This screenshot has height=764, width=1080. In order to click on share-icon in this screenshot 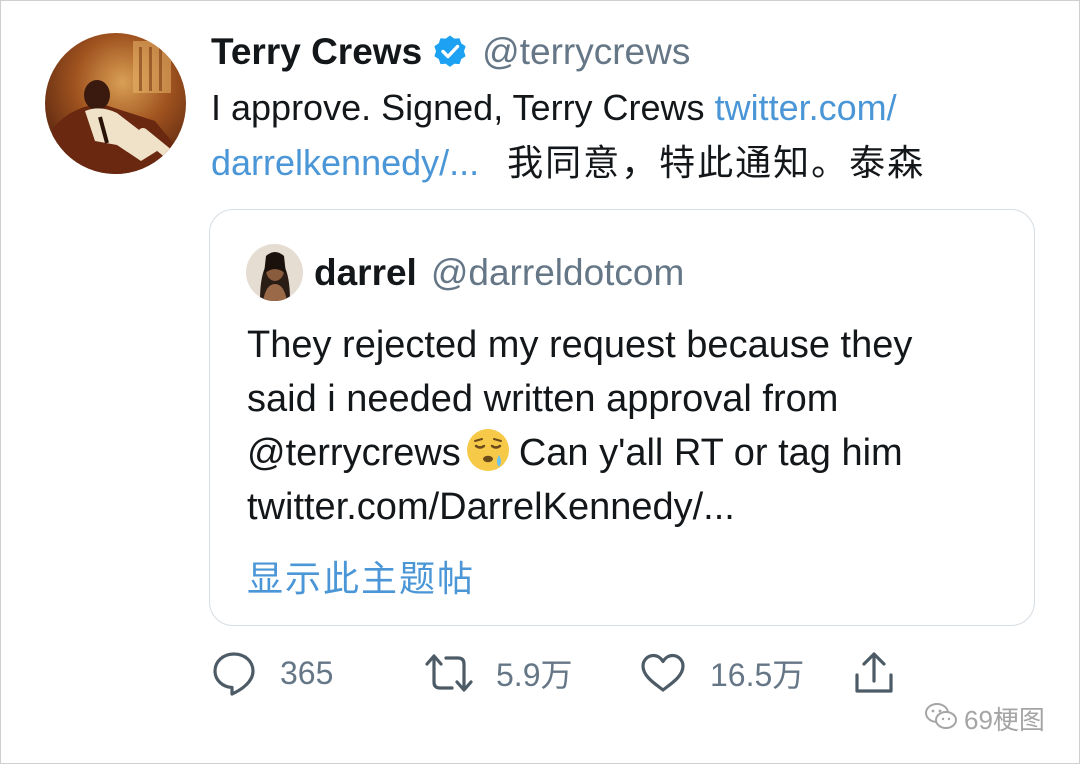, I will do `click(874, 673)`.